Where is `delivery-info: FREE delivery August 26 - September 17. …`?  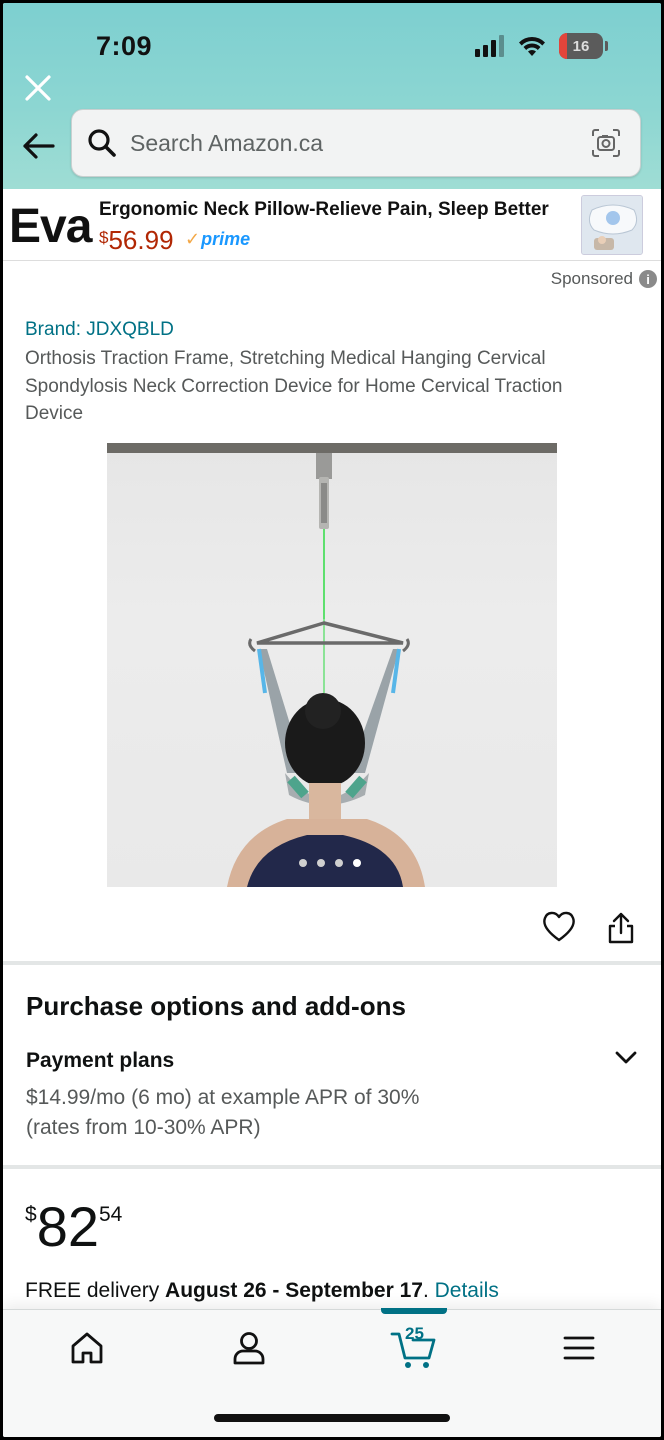 delivery-info: FREE delivery August 26 - September 17. … is located at coordinates (262, 1290).